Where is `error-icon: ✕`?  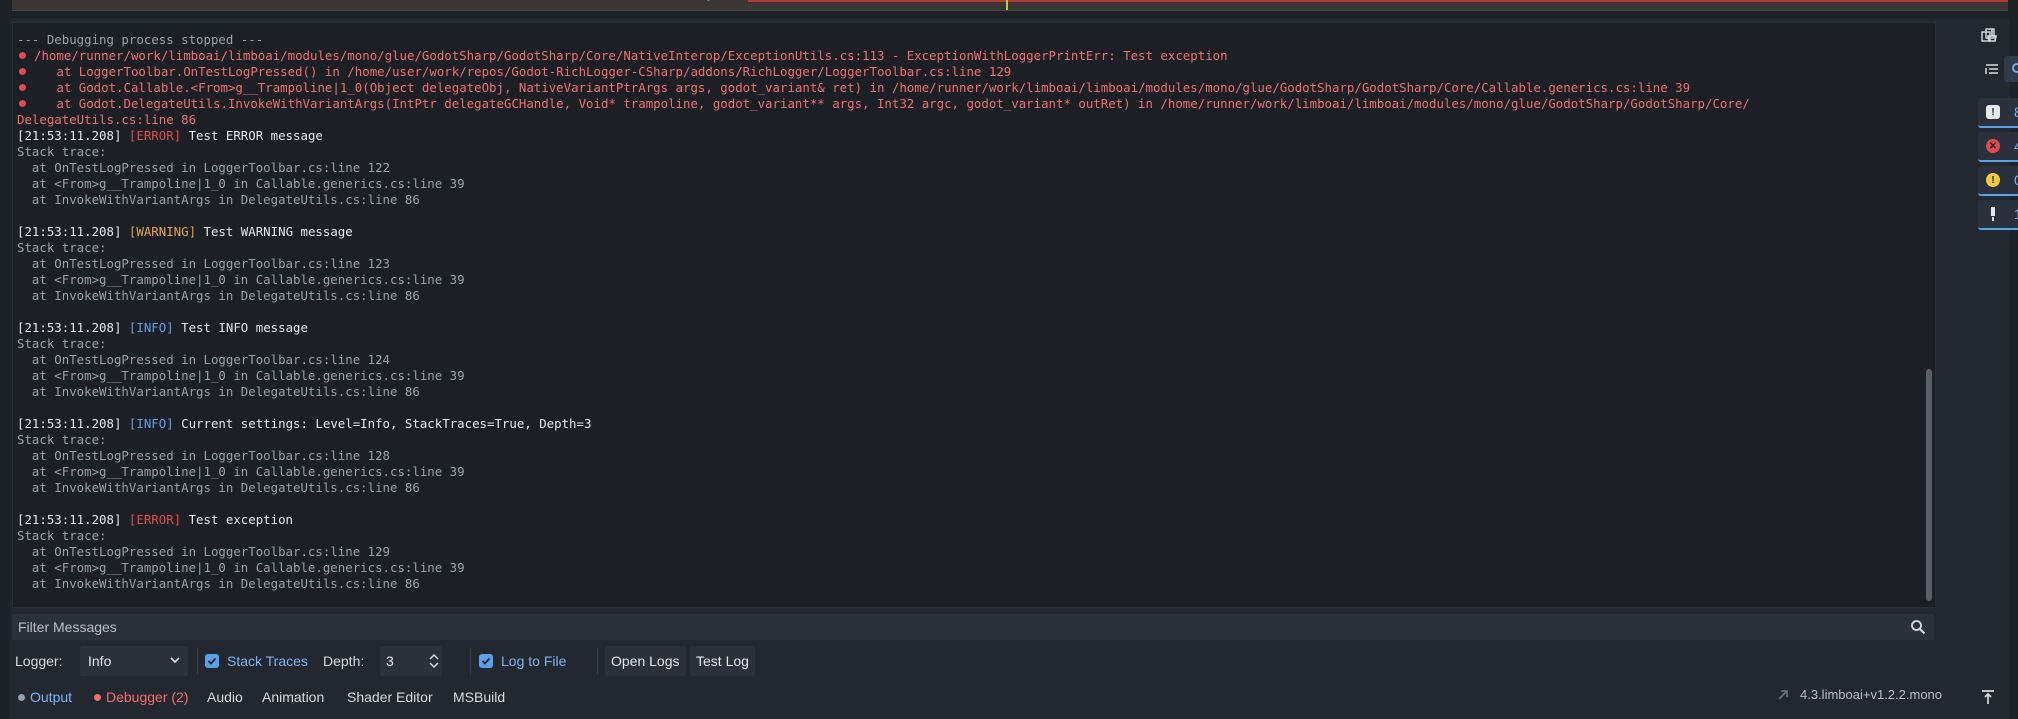
error-icon: ✕ is located at coordinates (1993, 146).